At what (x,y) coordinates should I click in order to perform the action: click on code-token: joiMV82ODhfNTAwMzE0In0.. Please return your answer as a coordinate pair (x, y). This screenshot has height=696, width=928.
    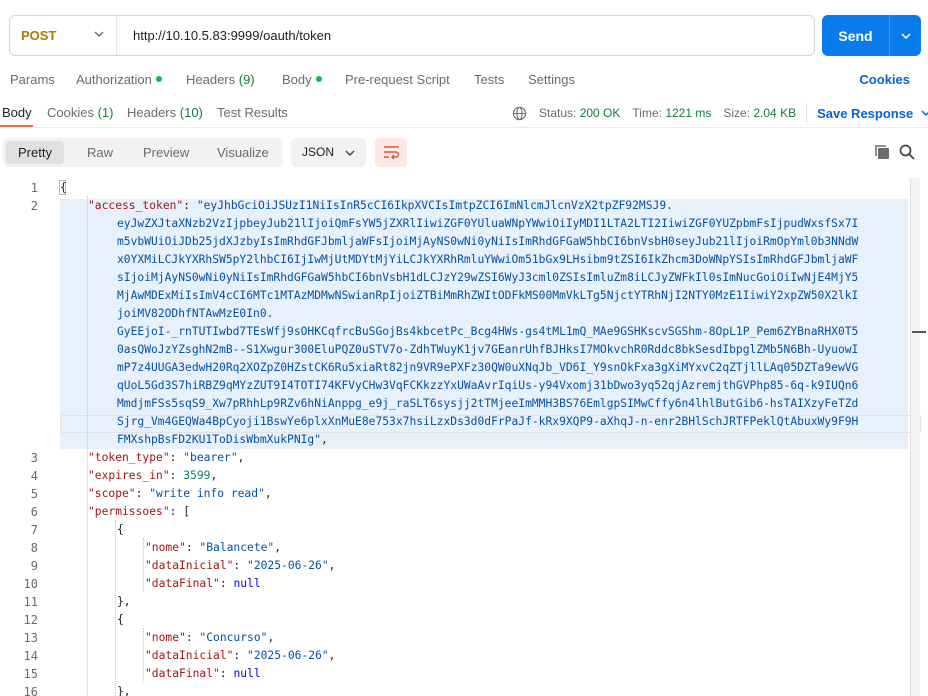
    Looking at the image, I should click on (195, 313).